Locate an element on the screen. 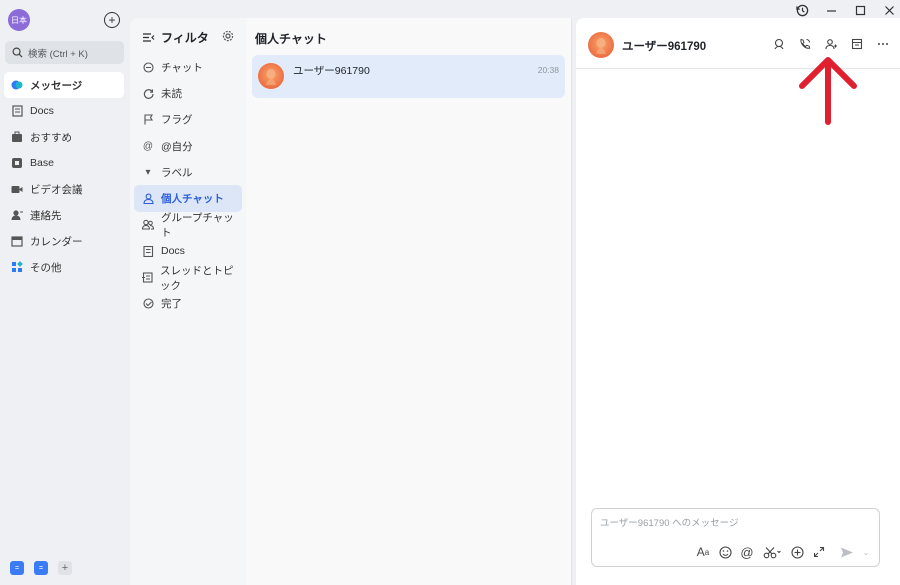 This screenshot has height=585, width=900. filter-item-chat: チャット is located at coordinates (188, 67).